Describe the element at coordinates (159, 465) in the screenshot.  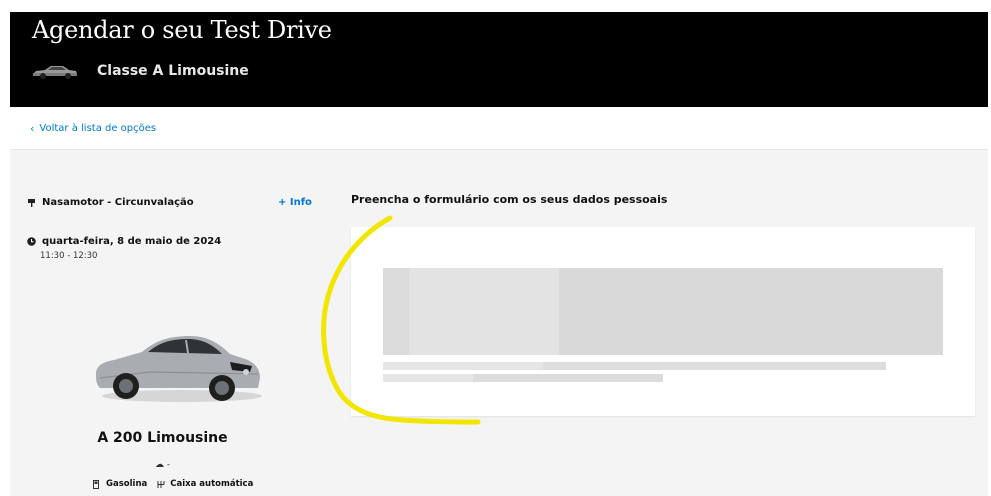
I see `engine-icon: ☁` at that location.